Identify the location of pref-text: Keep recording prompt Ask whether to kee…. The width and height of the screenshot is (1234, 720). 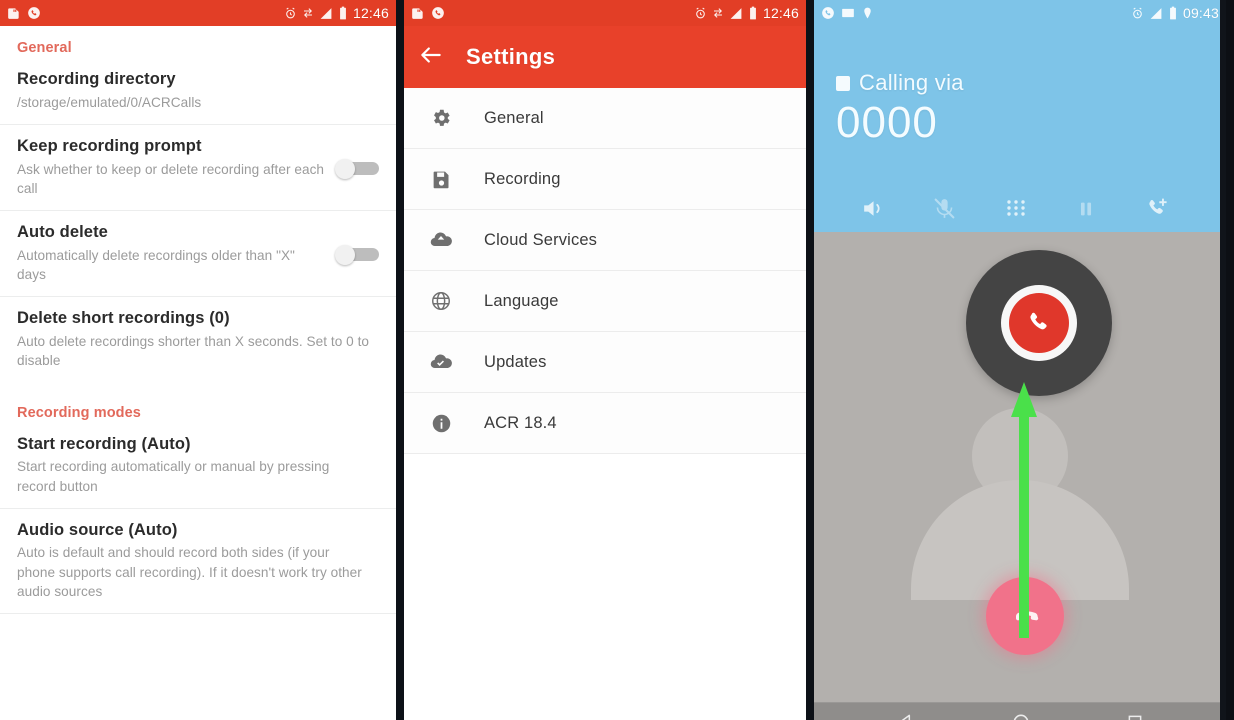
(176, 167).